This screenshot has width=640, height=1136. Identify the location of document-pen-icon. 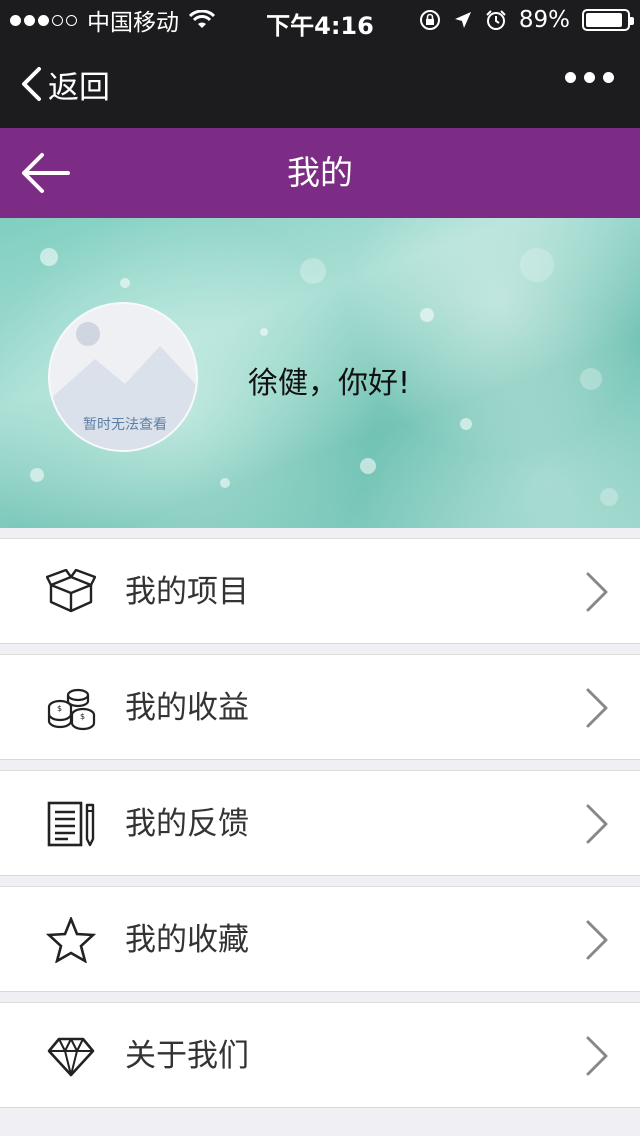
(71, 824).